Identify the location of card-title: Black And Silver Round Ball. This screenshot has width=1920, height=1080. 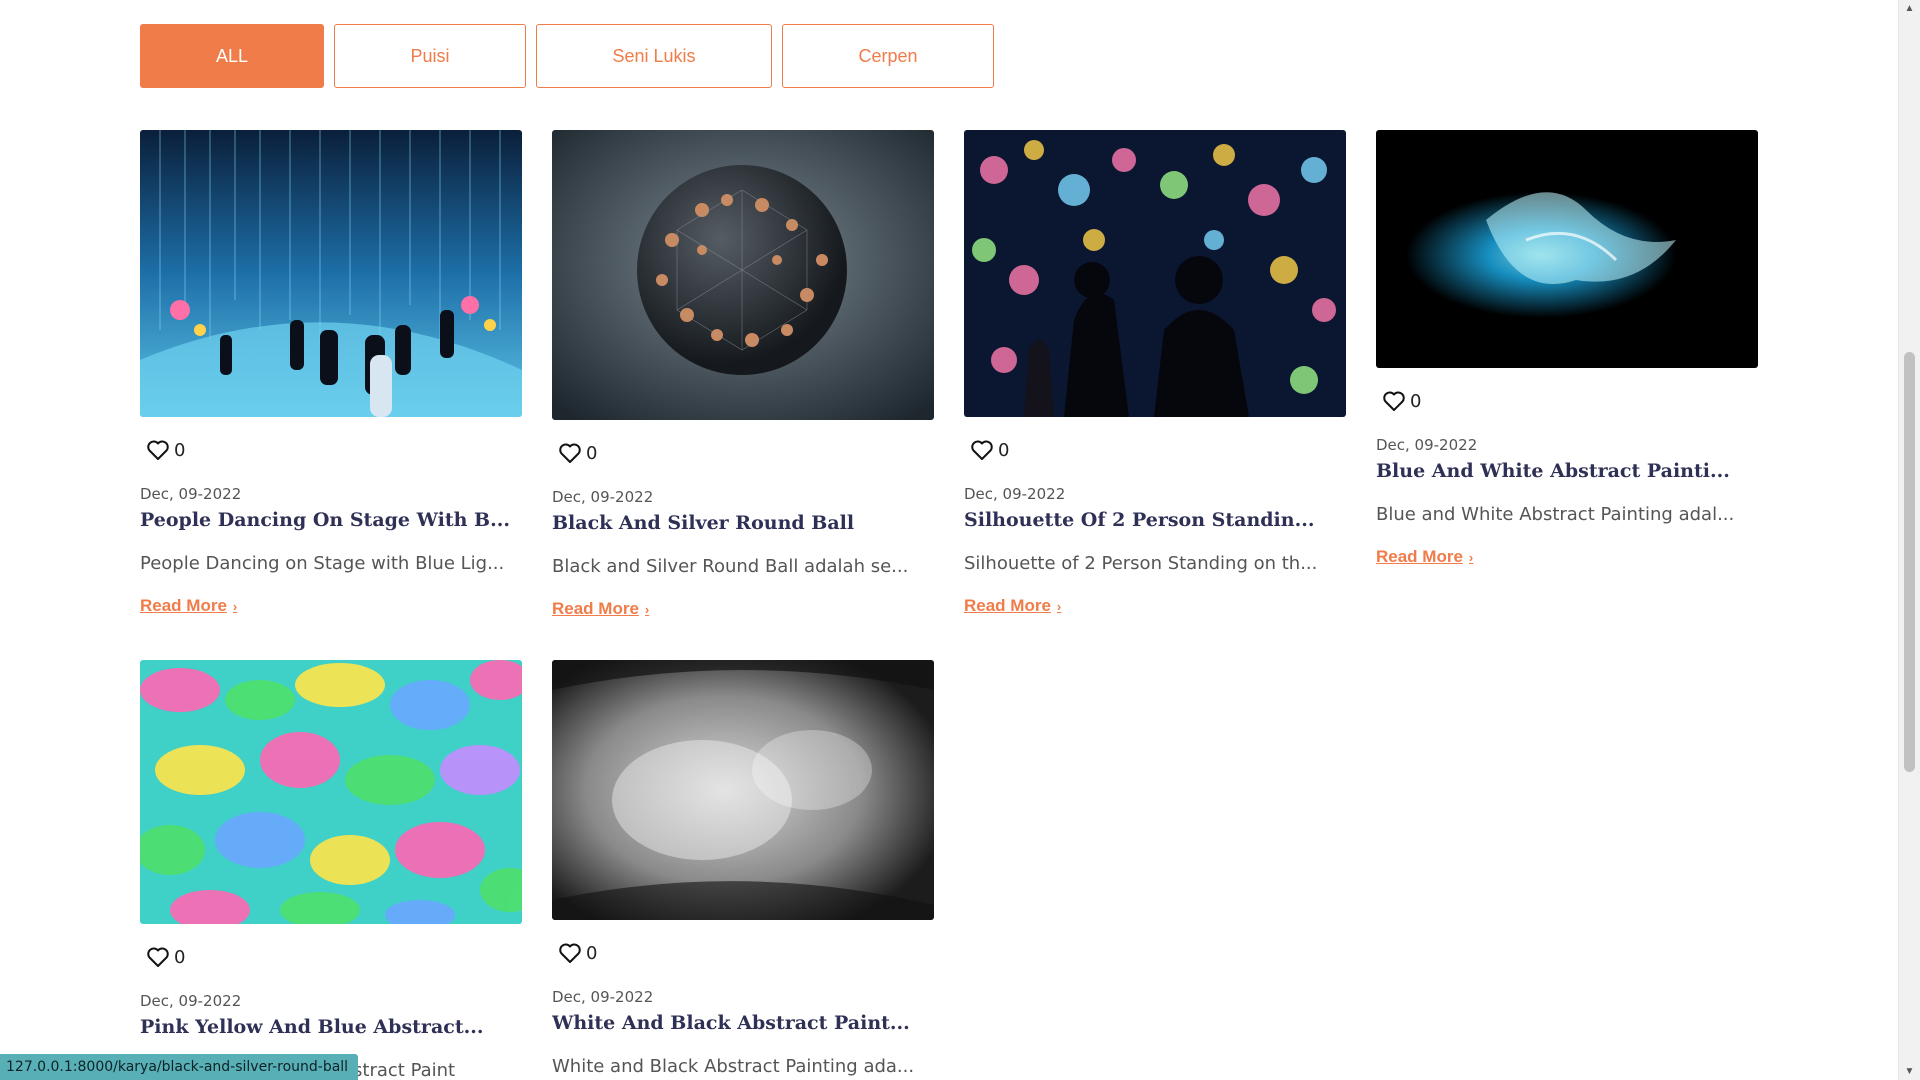
(743, 523).